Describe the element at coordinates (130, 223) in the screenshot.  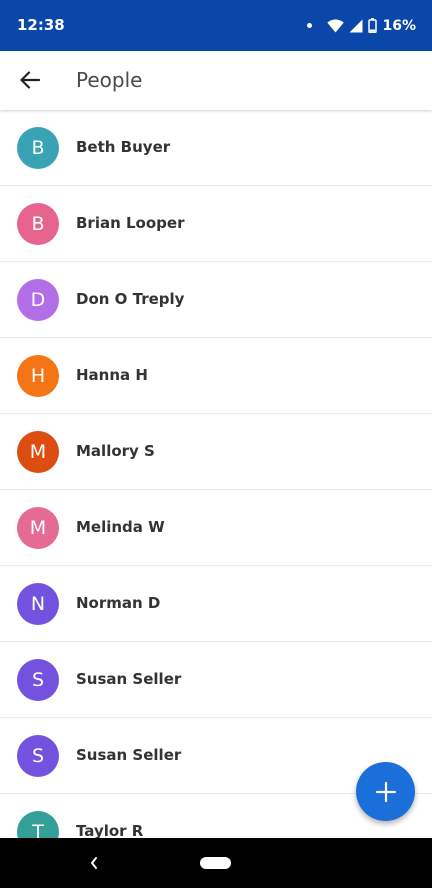
I see `person-name: Brian Looper` at that location.